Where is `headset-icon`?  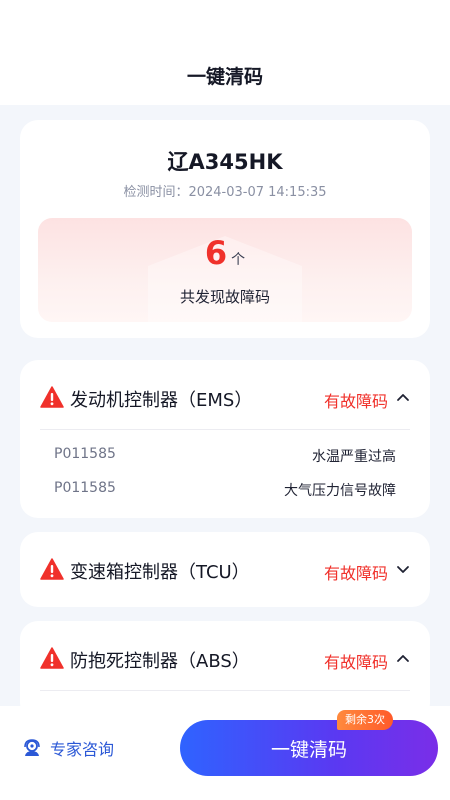 headset-icon is located at coordinates (32, 747).